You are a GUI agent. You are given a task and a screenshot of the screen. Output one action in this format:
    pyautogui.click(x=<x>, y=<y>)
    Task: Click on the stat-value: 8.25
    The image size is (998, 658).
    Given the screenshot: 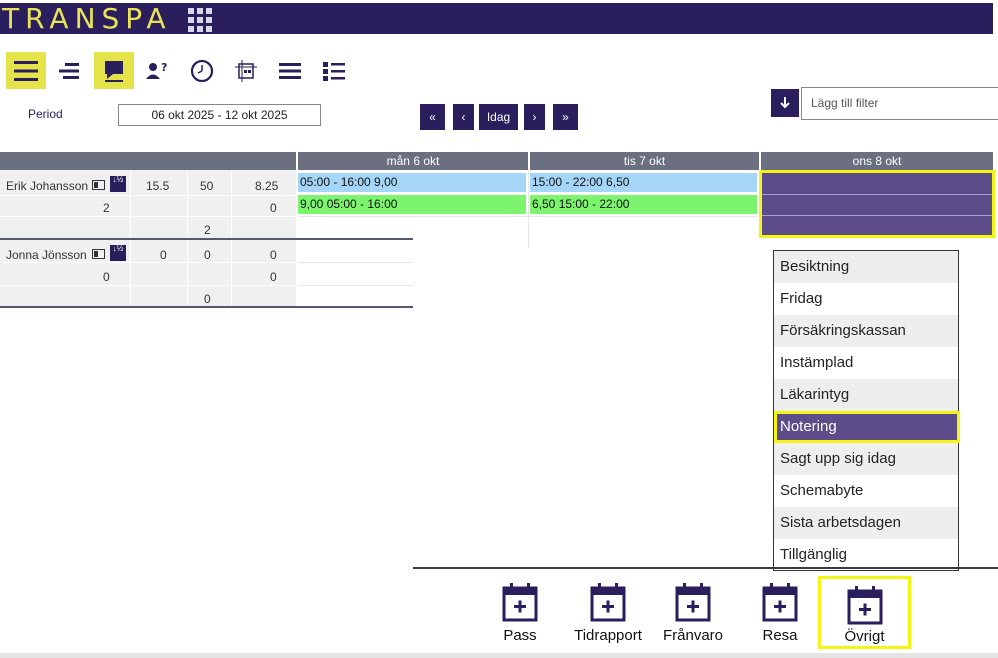 What is the action you would take?
    pyautogui.click(x=267, y=186)
    